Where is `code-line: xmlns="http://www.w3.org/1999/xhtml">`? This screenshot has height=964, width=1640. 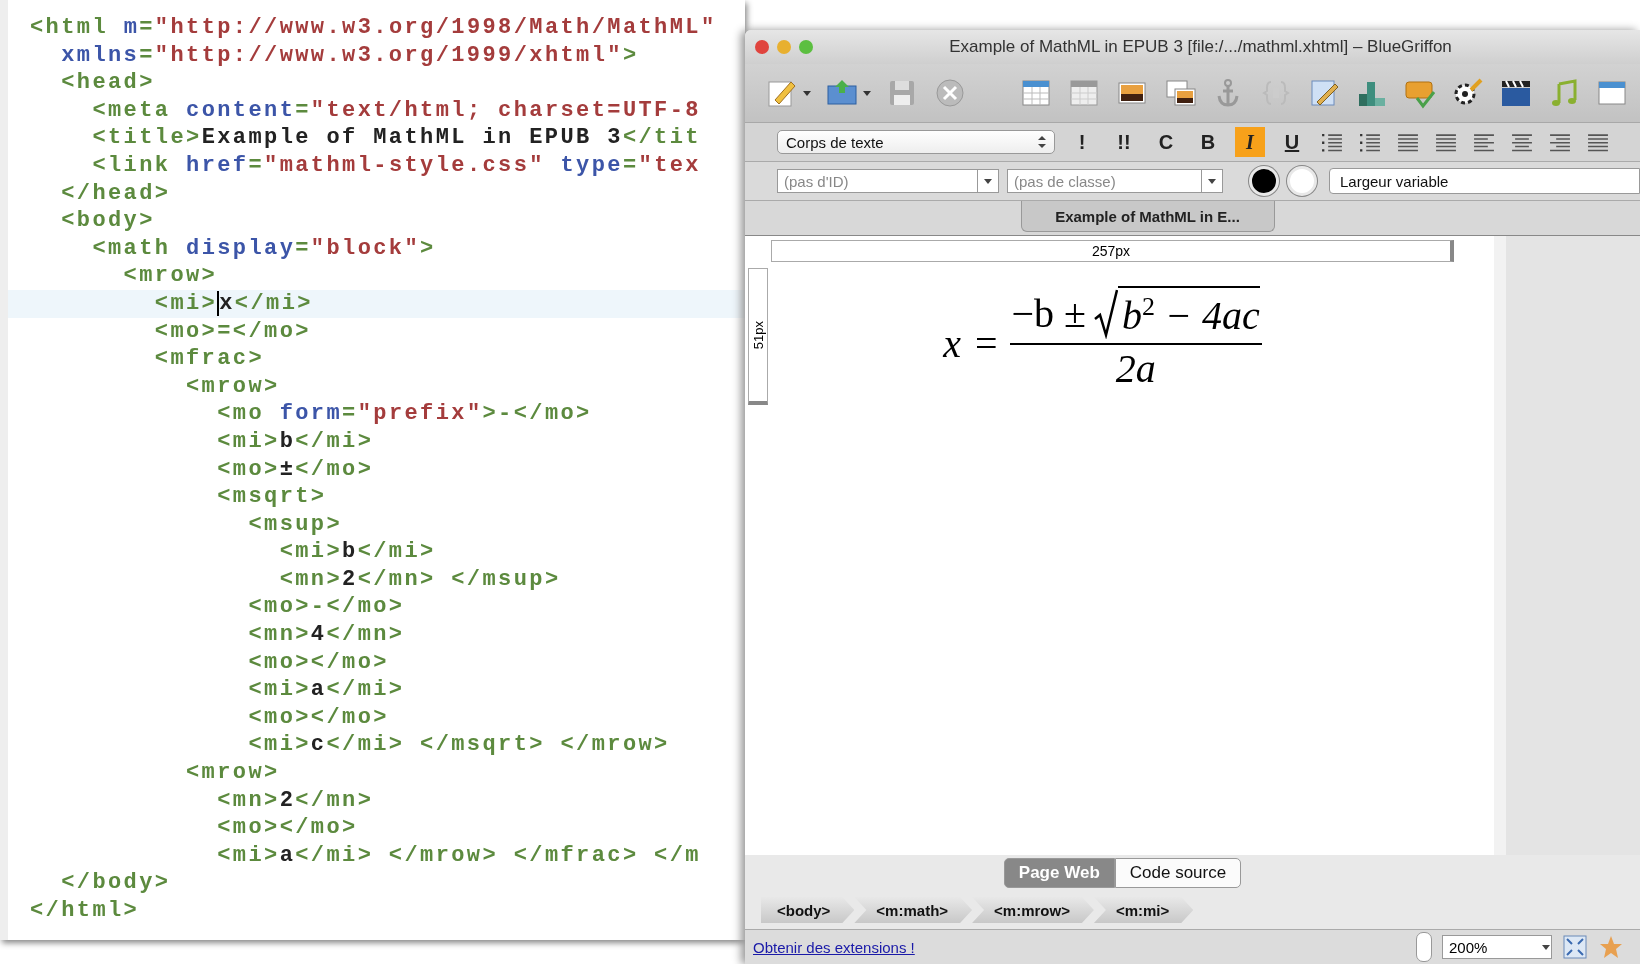 code-line: xmlns="http://www.w3.org/1999/xhtml"> is located at coordinates (349, 55).